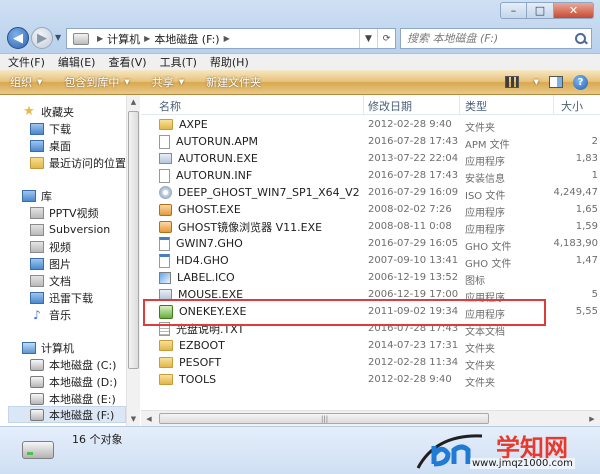 The height and width of the screenshot is (474, 600). I want to click on nav-computer: 计算机, so click(48, 347).